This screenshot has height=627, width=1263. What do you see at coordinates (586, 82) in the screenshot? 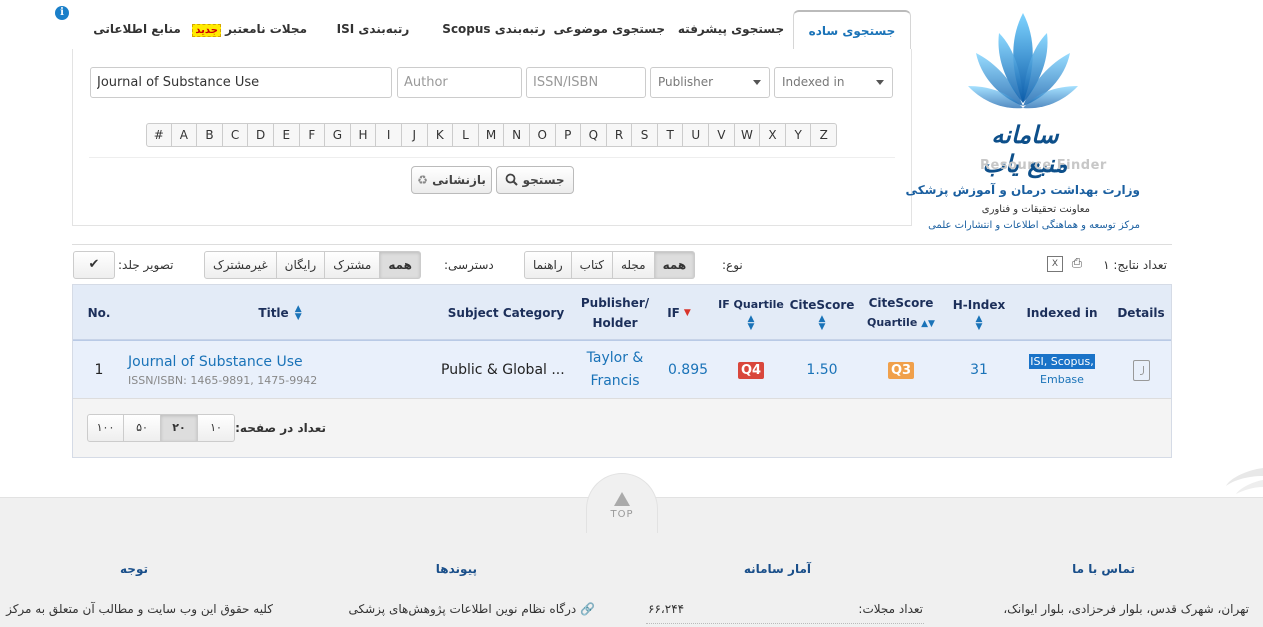
I see `issn-input` at bounding box center [586, 82].